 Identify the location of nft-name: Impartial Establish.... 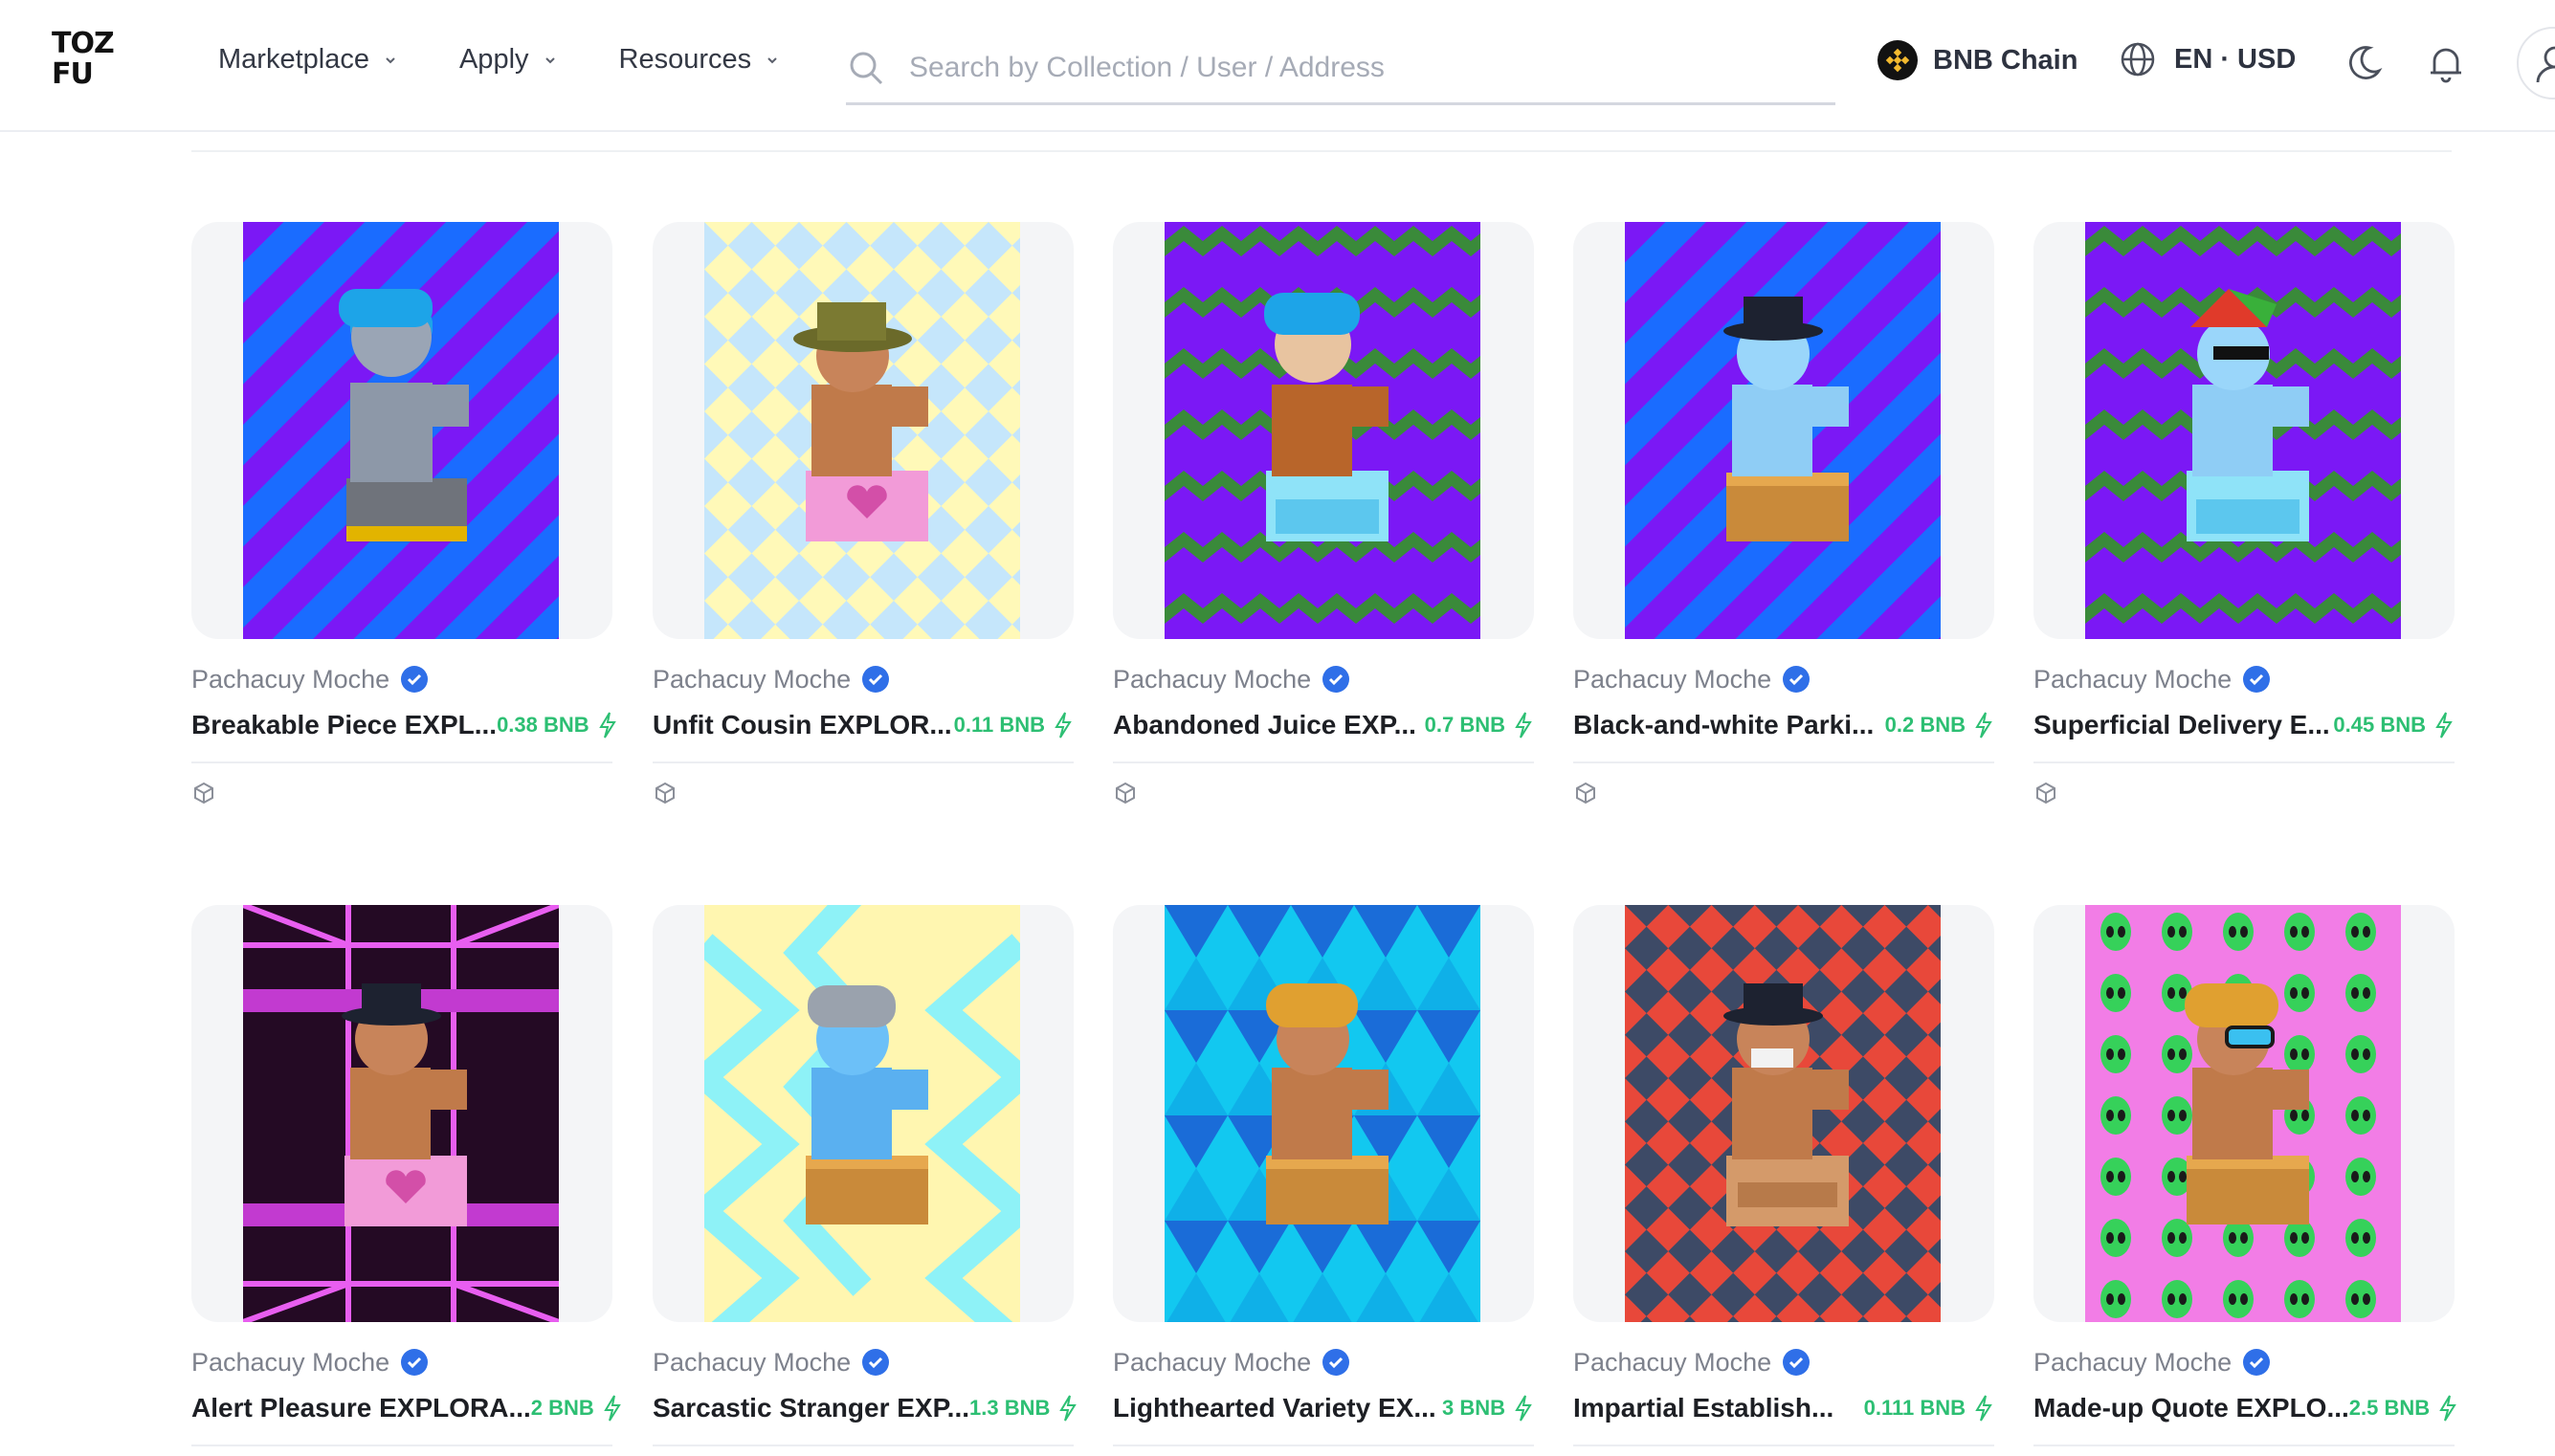
(1703, 1408).